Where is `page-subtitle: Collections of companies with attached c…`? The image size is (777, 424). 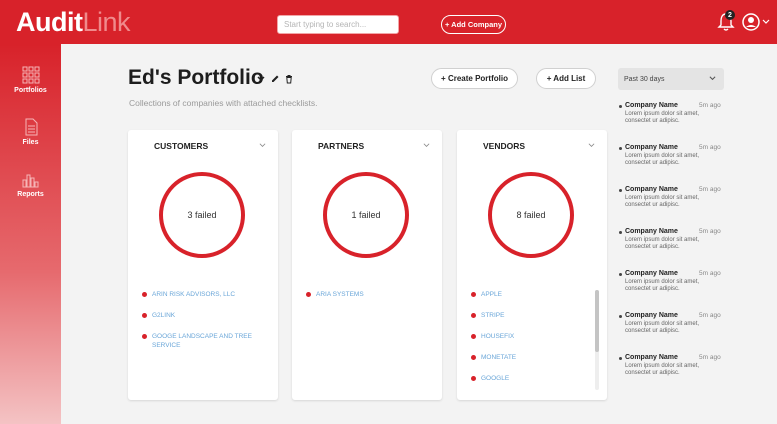 page-subtitle: Collections of companies with attached c… is located at coordinates (223, 103).